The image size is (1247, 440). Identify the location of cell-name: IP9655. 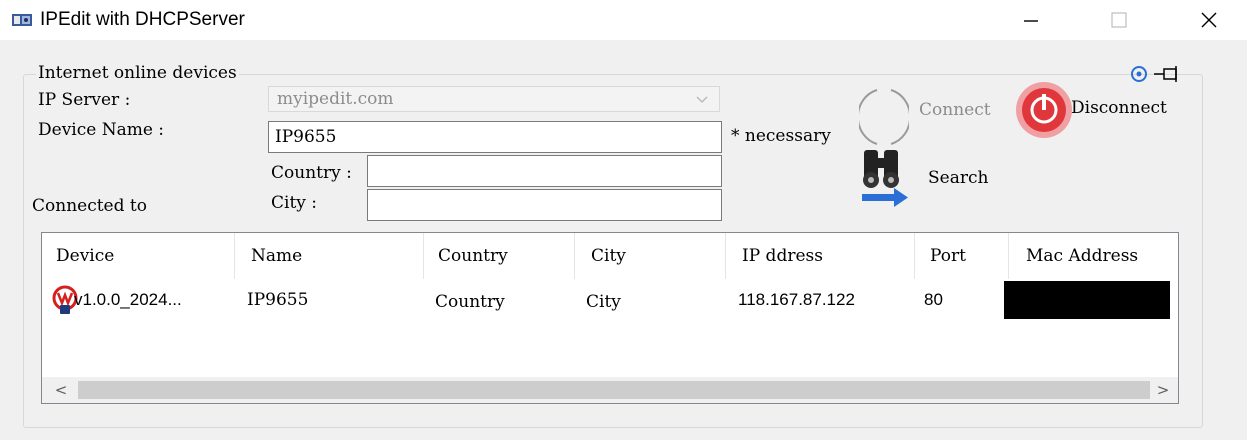
(278, 300).